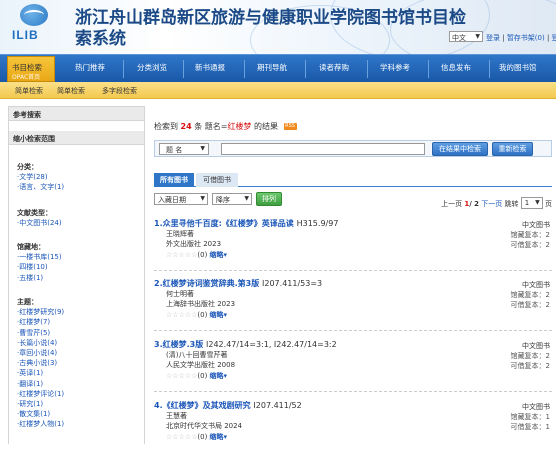 The height and width of the screenshot is (462, 556). Describe the element at coordinates (554, 38) in the screenshot. I see `logout-link: 登出` at that location.